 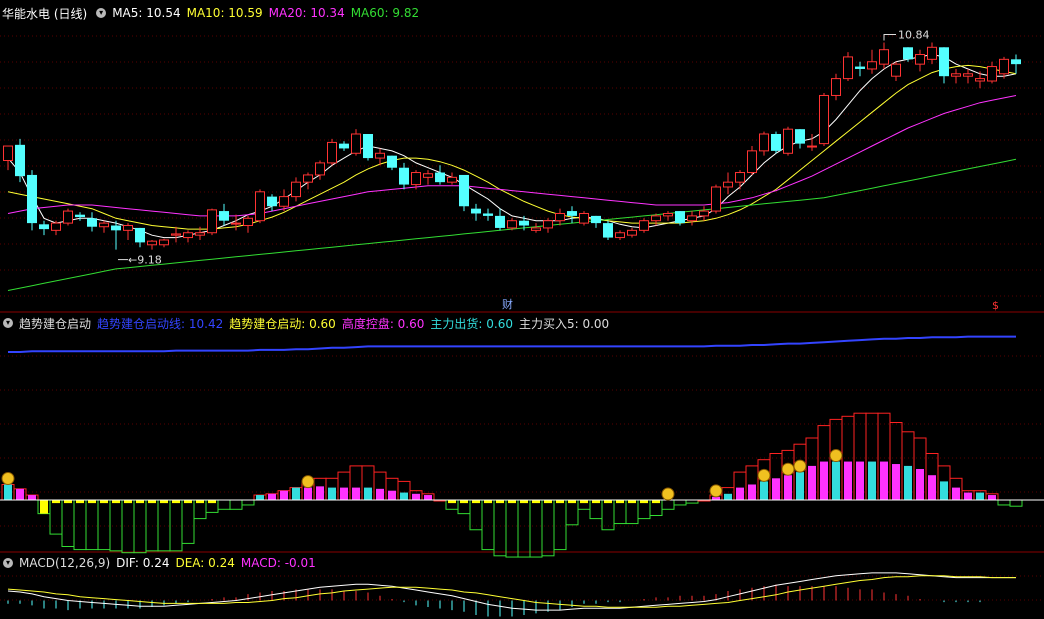 I want to click on dividend-event-marker: $, so click(x=995, y=305).